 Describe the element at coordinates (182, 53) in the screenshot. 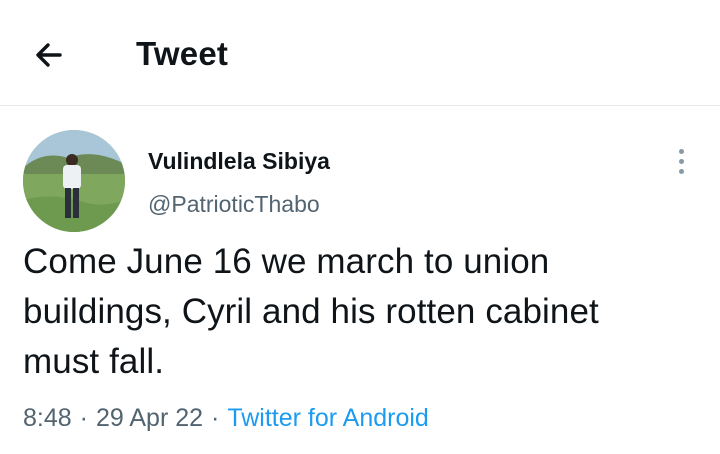

I see `page-title: Tweet` at that location.